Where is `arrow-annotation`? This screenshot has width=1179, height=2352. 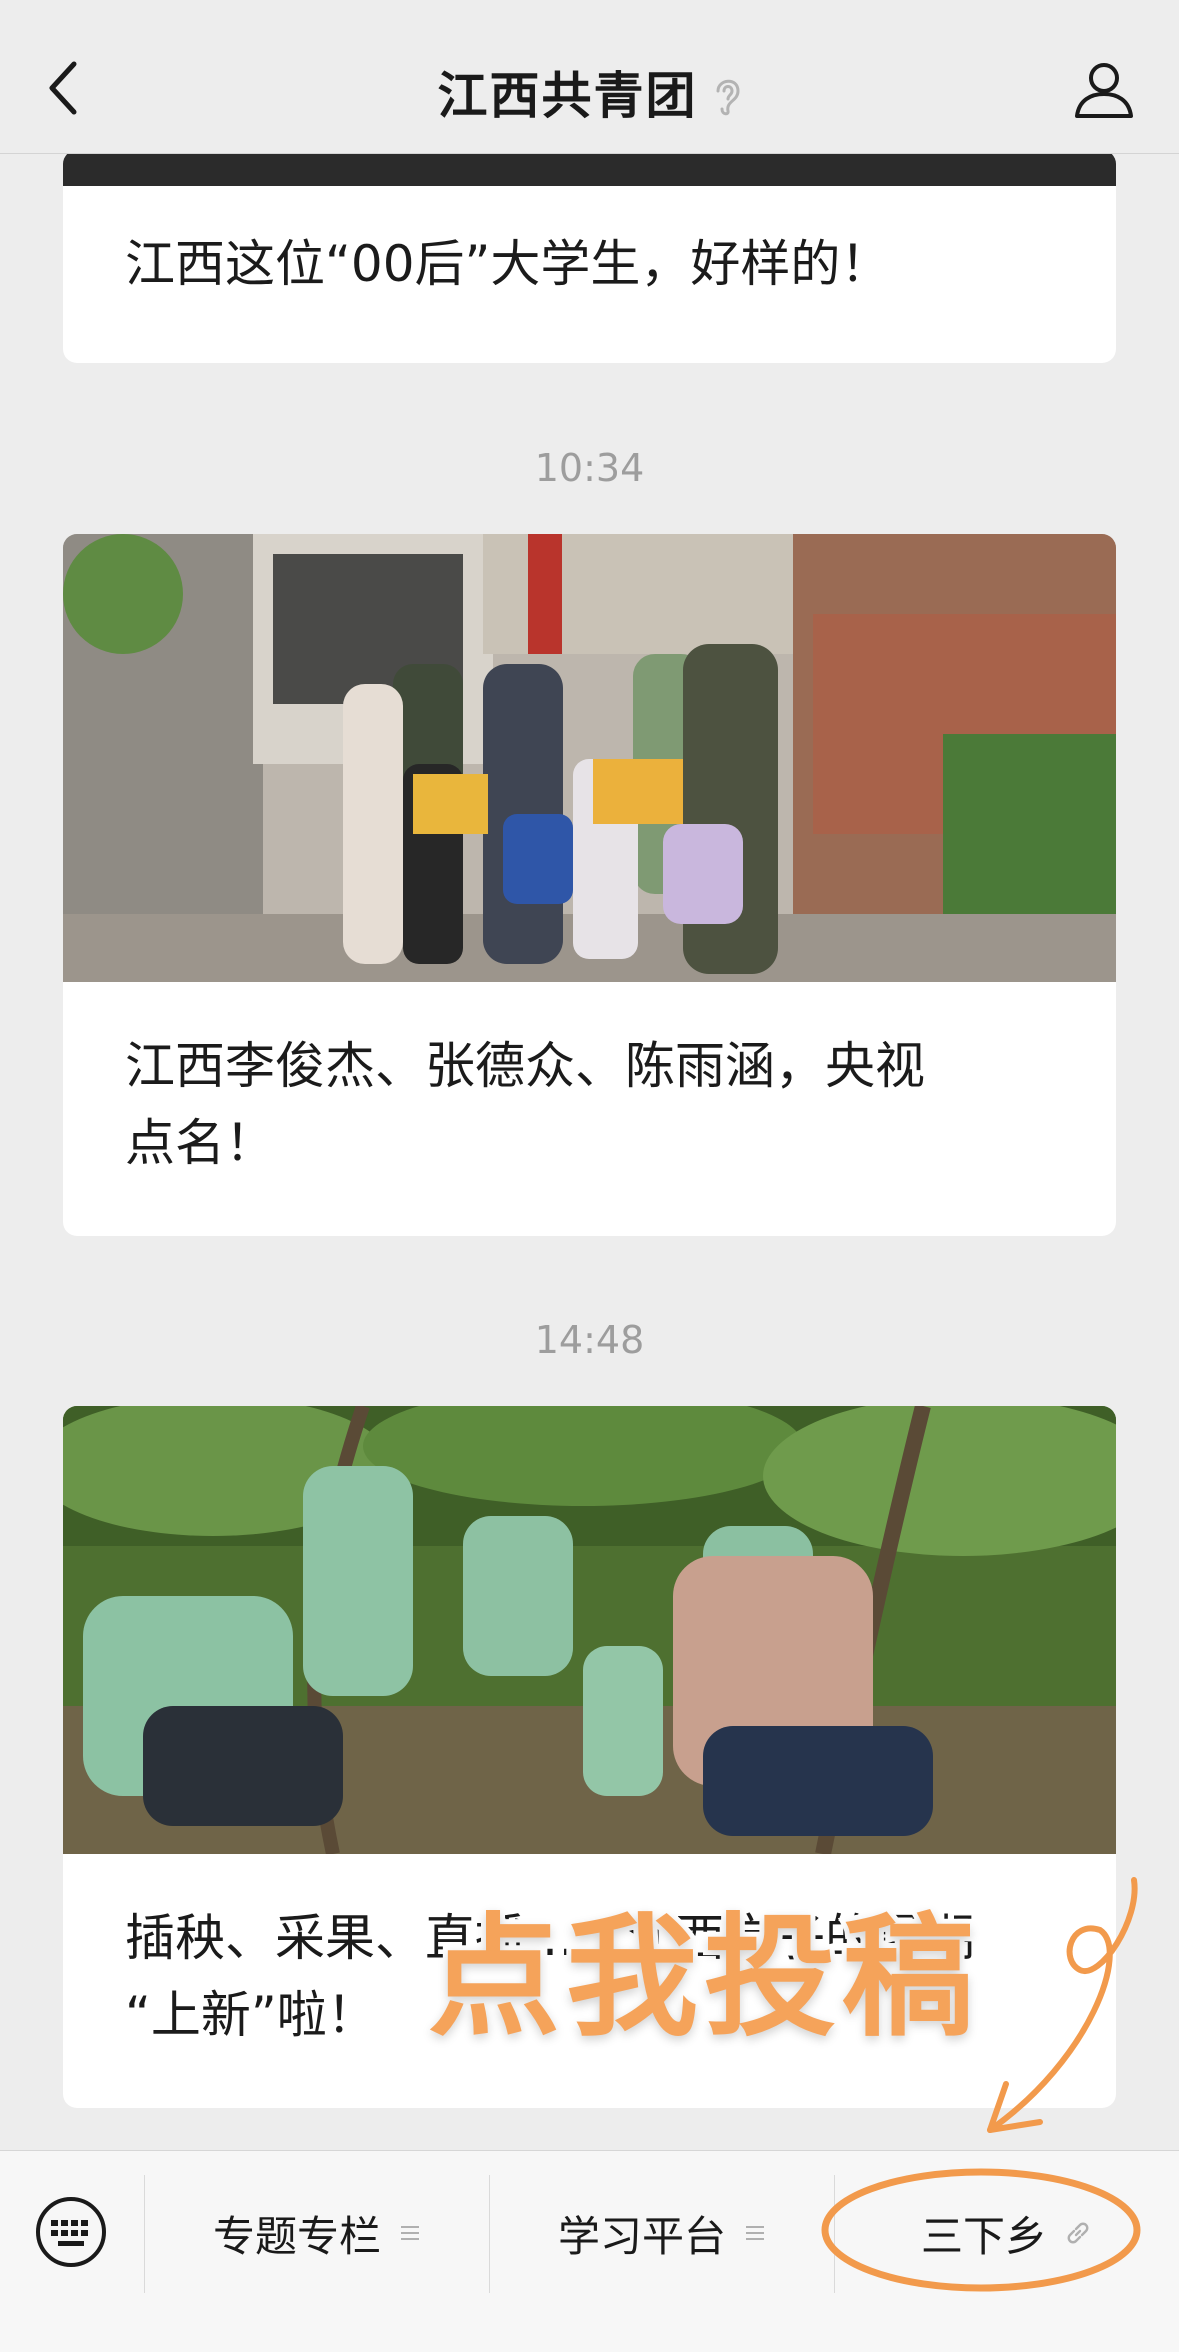 arrow-annotation is located at coordinates (1062, 2005).